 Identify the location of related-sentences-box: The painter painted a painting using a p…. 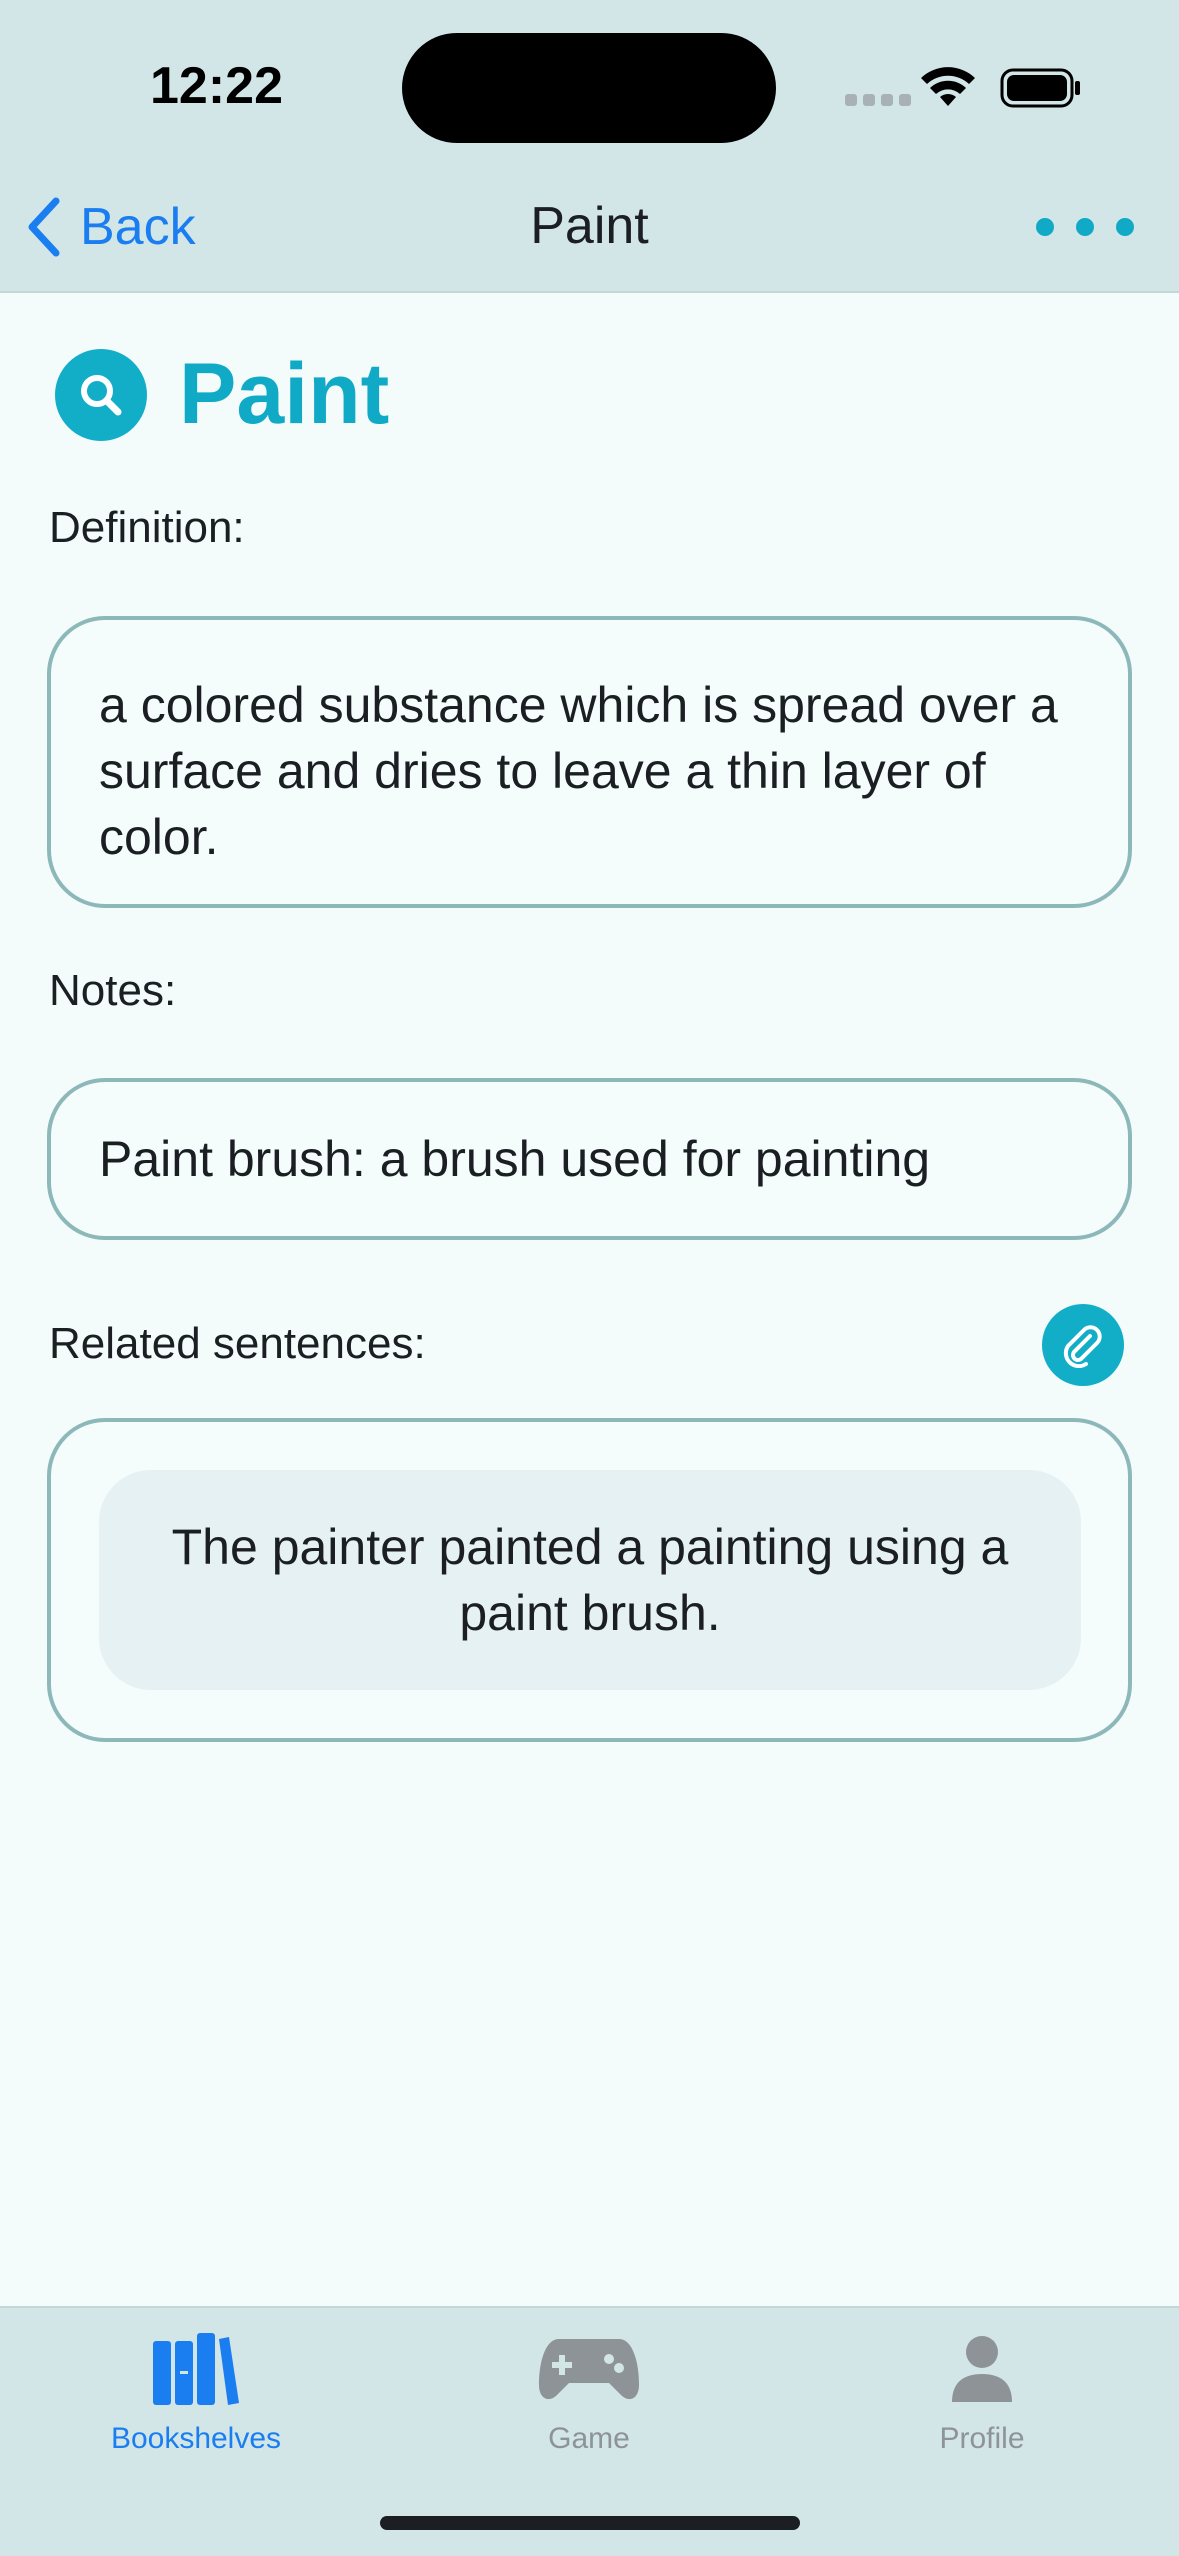
(589, 1580).